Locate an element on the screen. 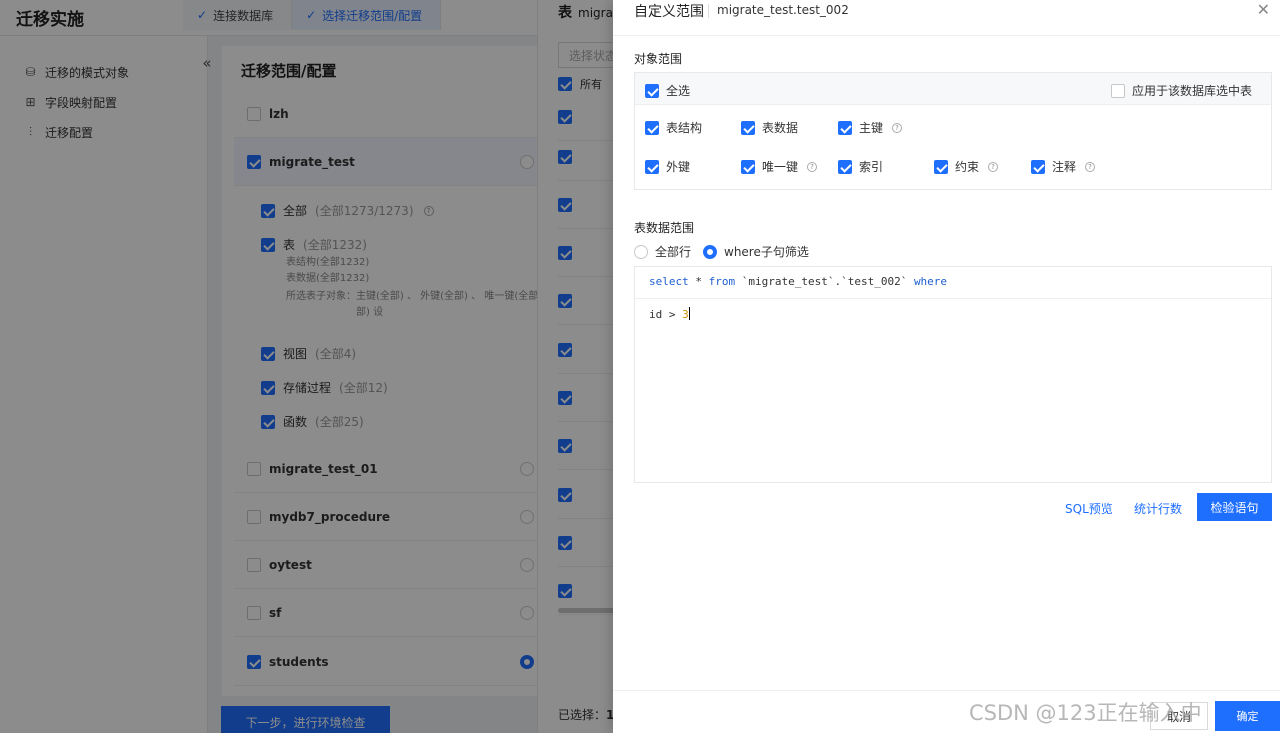  option-structure: 表结构 is located at coordinates (673, 127).